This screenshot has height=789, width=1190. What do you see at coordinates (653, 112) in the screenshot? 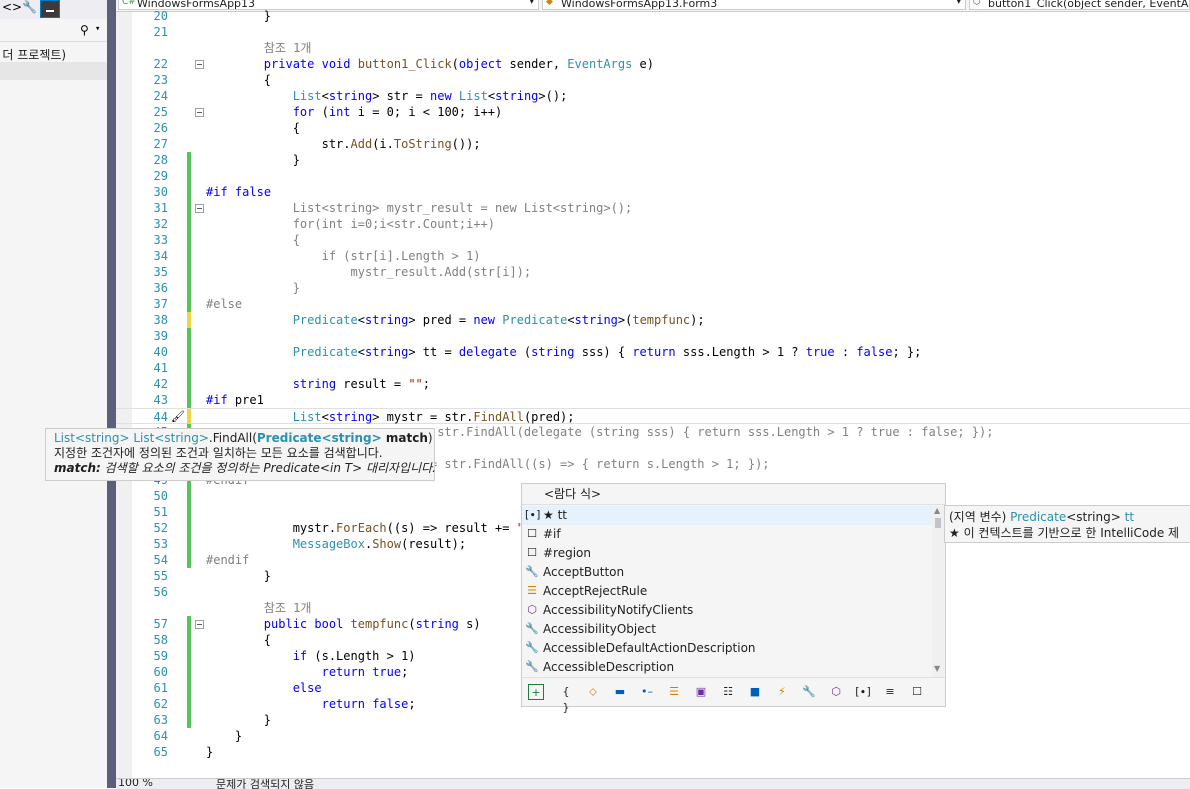
I see `code-line: 25 for (int i = 0; i < 100; i++)` at bounding box center [653, 112].